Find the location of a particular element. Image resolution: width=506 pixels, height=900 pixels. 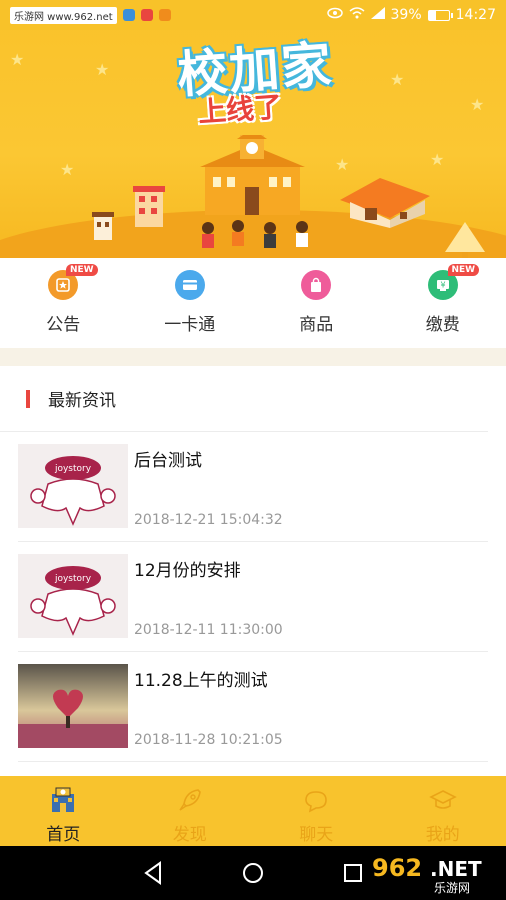

battery-icon is located at coordinates (440, 15).